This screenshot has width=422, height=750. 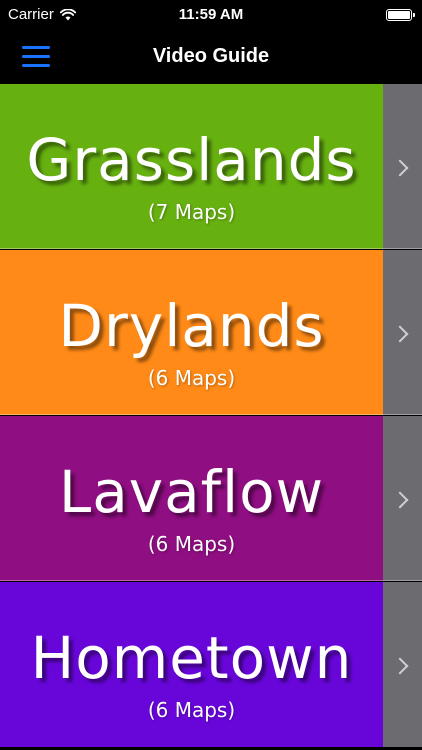 What do you see at coordinates (191, 160) in the screenshot?
I see `row-title: Grasslands` at bounding box center [191, 160].